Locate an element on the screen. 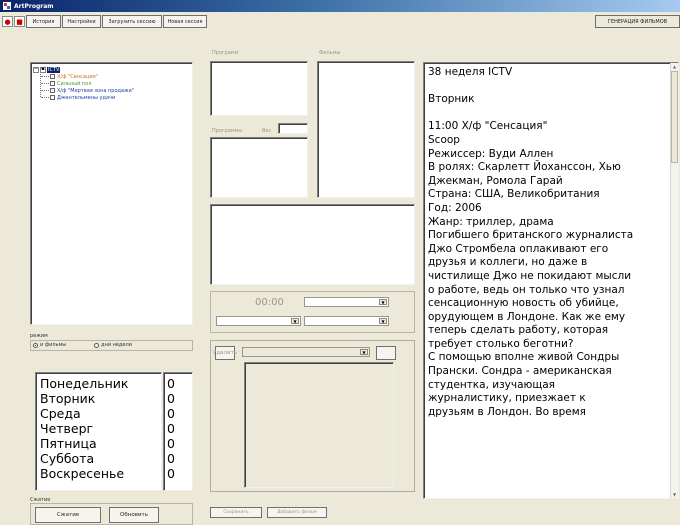  text-line: Джекман, Ромола Гарай is located at coordinates (495, 180).